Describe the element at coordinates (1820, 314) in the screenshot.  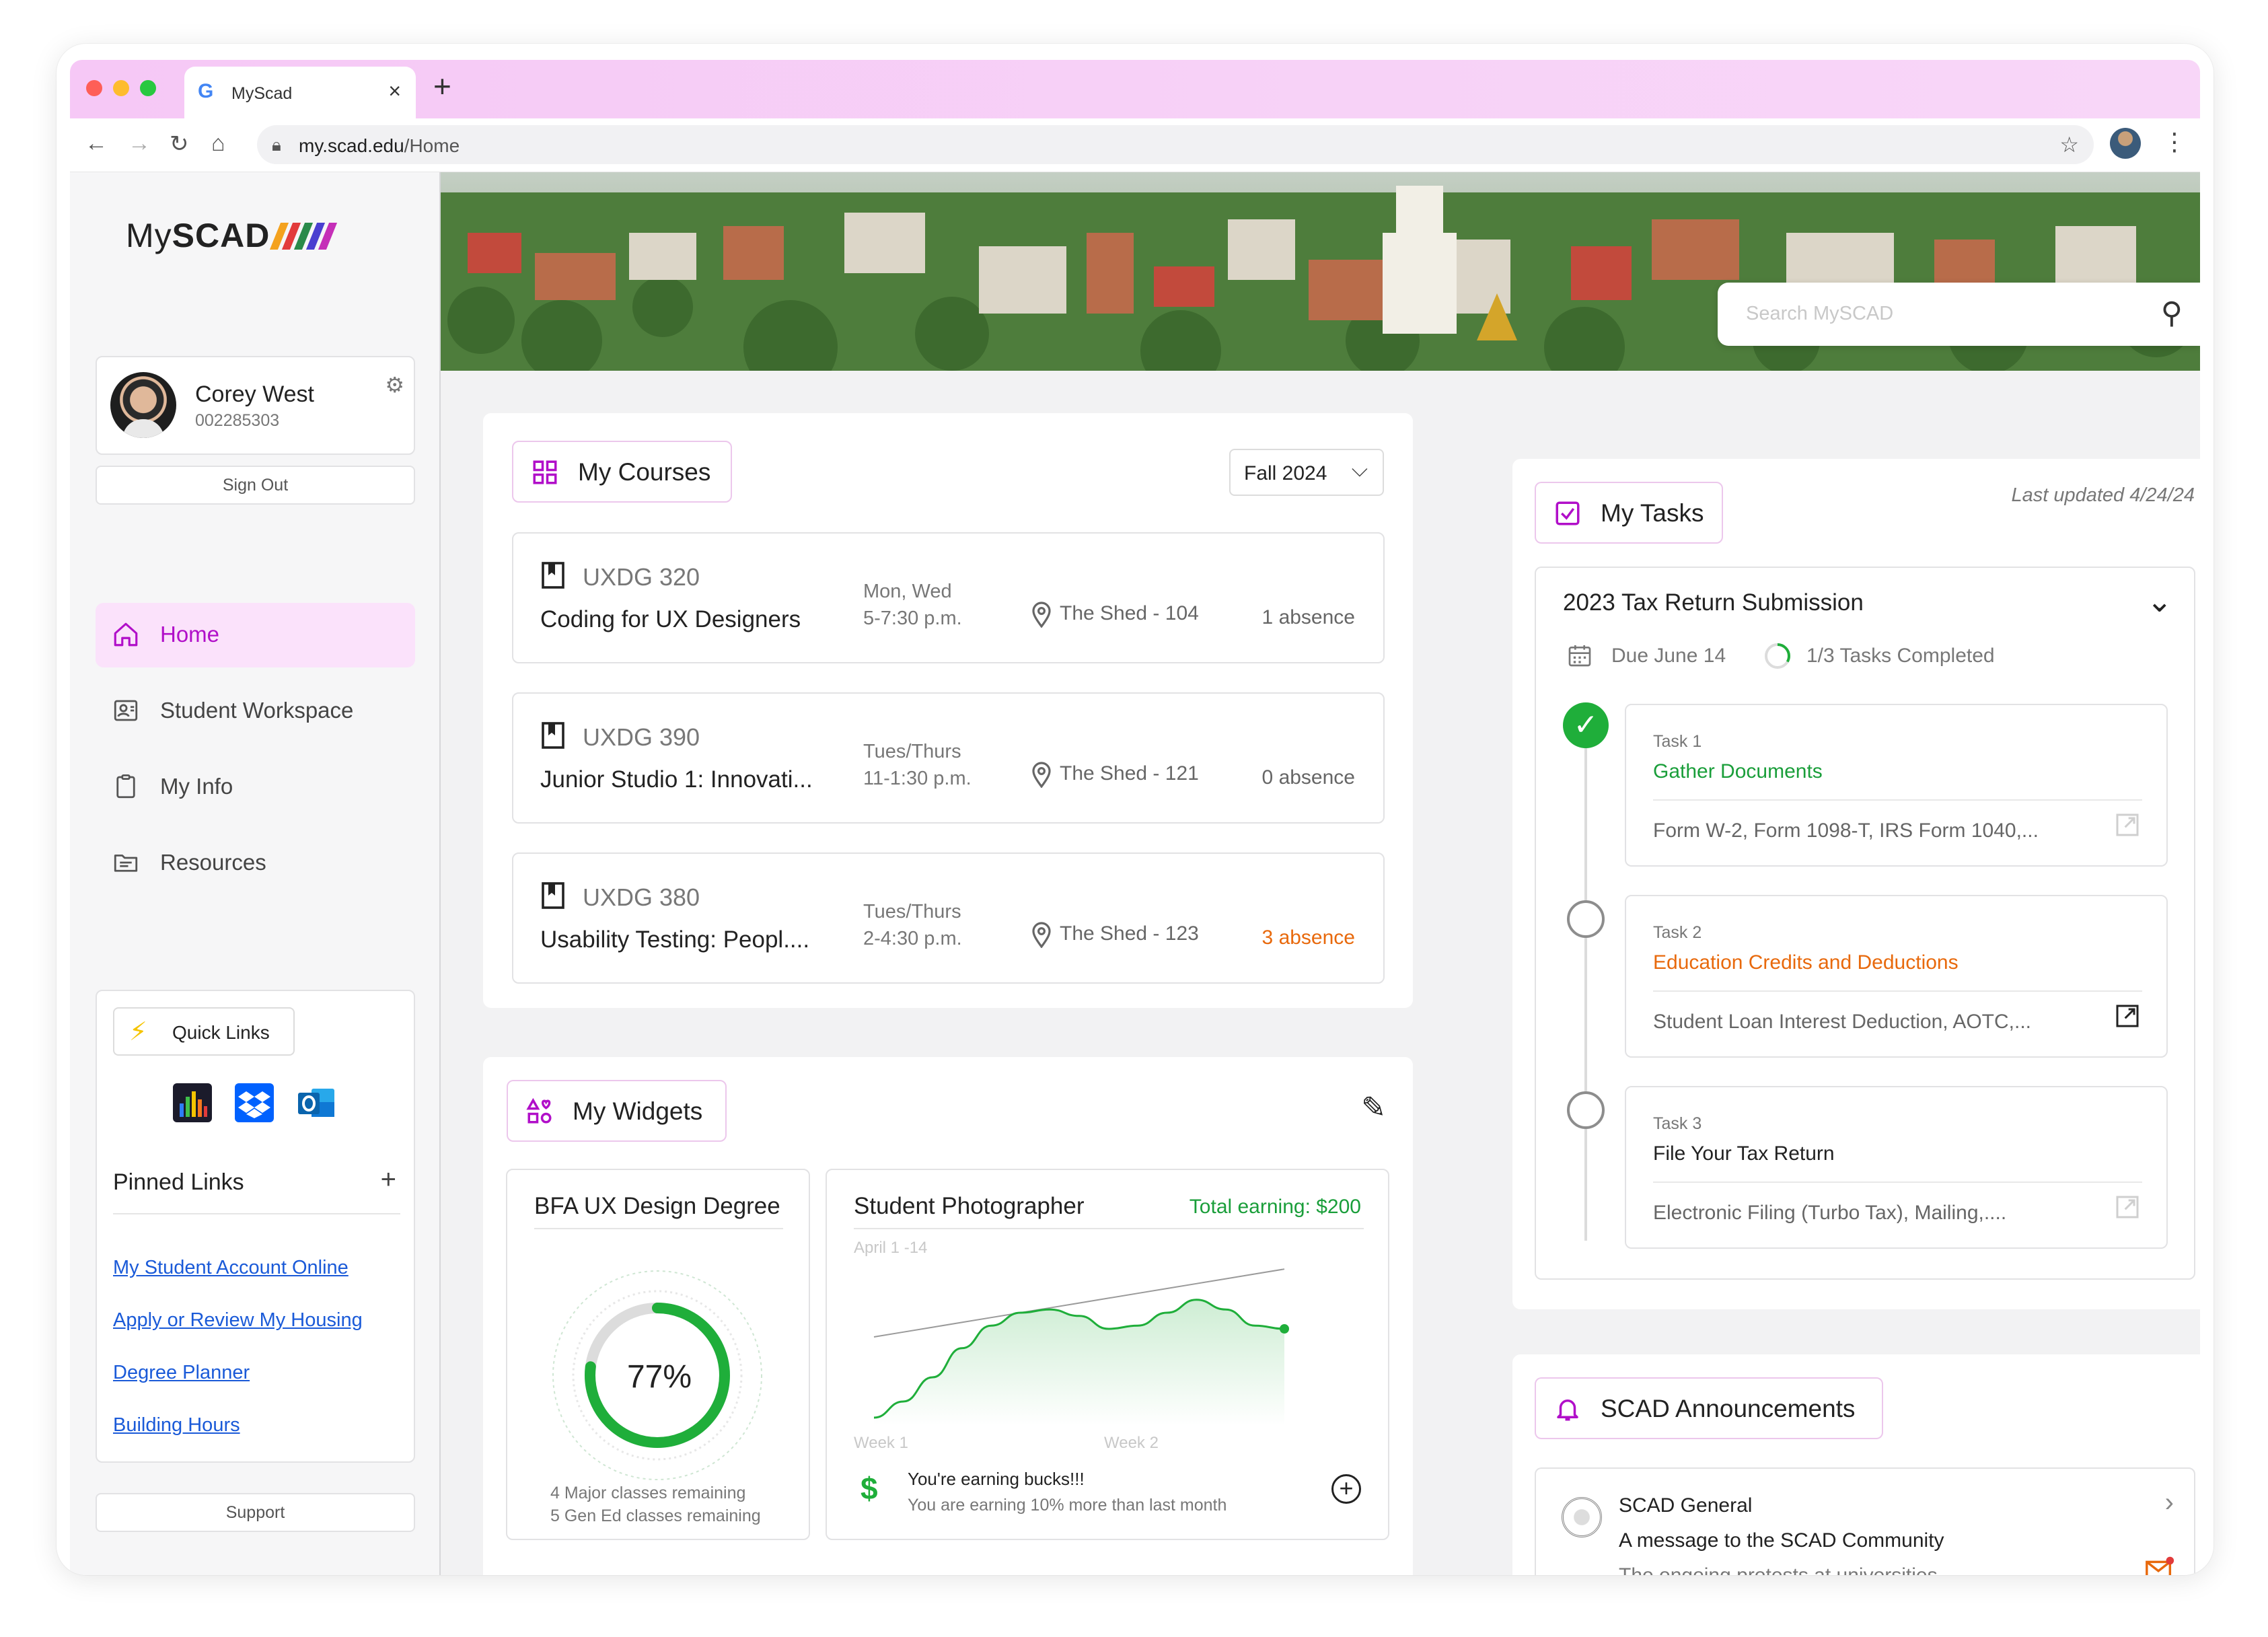
I see `search-input: Search MySCAD` at that location.